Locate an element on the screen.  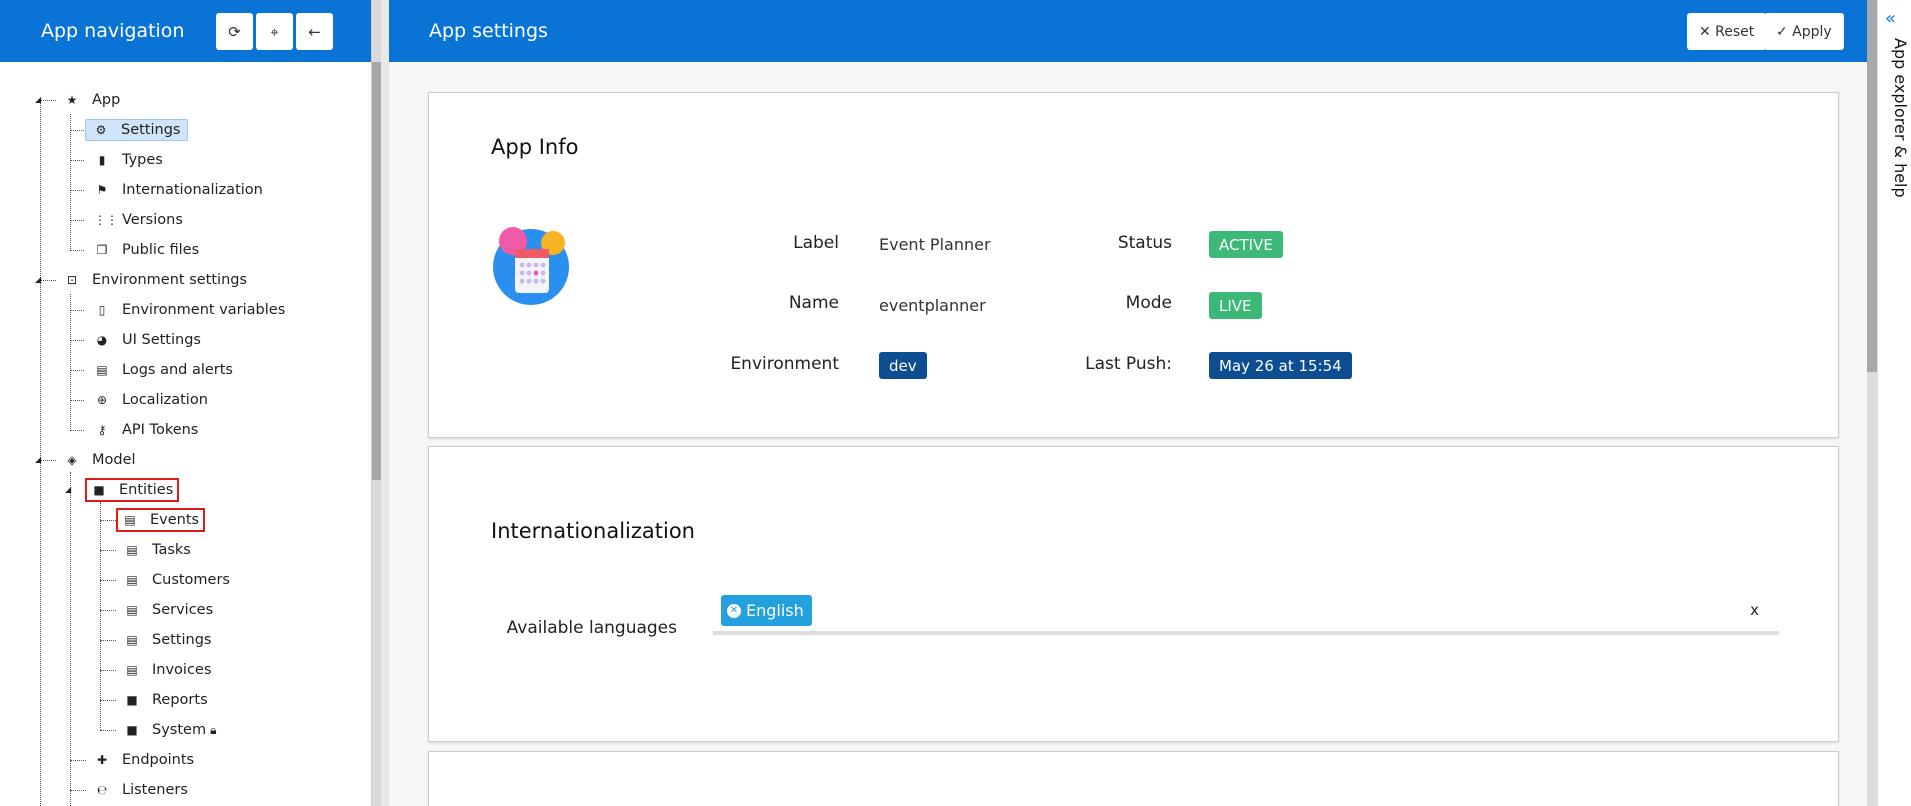
tree-item-entities: ■ Entities is located at coordinates (132, 490).